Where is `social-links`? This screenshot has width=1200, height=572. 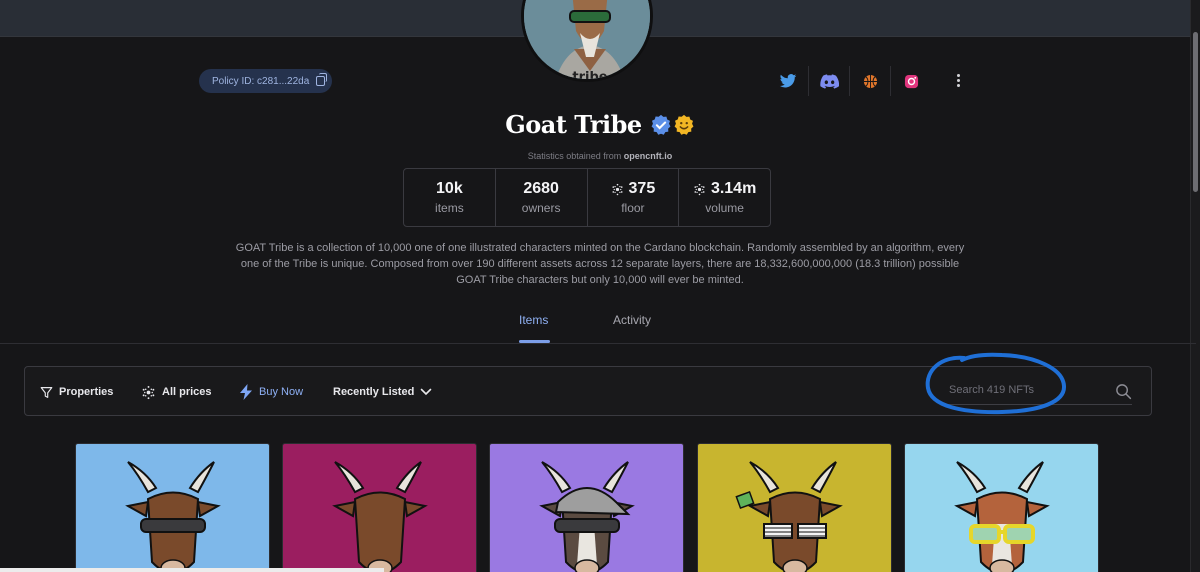 social-links is located at coordinates (850, 81).